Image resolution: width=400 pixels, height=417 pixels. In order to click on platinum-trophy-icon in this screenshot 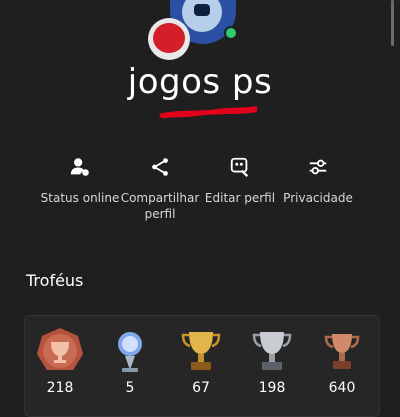, I will do `click(130, 352)`.